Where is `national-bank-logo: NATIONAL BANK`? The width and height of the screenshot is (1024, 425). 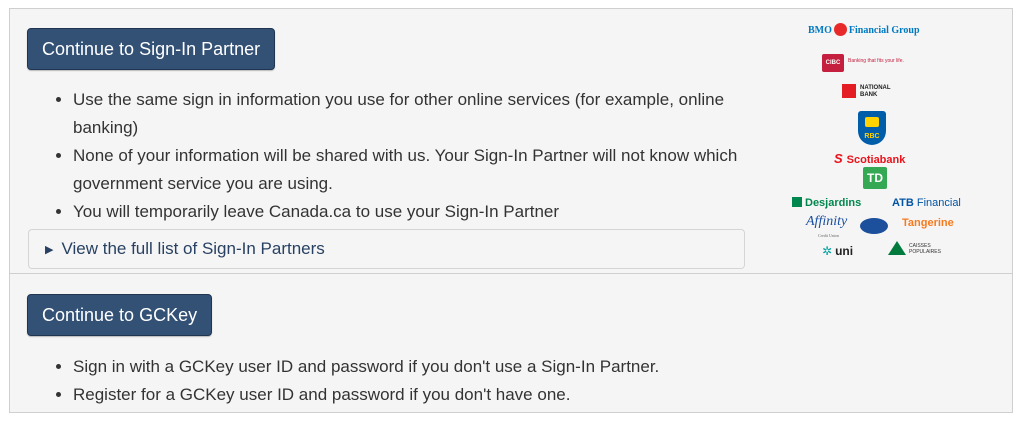 national-bank-logo: NATIONAL BANK is located at coordinates (866, 92).